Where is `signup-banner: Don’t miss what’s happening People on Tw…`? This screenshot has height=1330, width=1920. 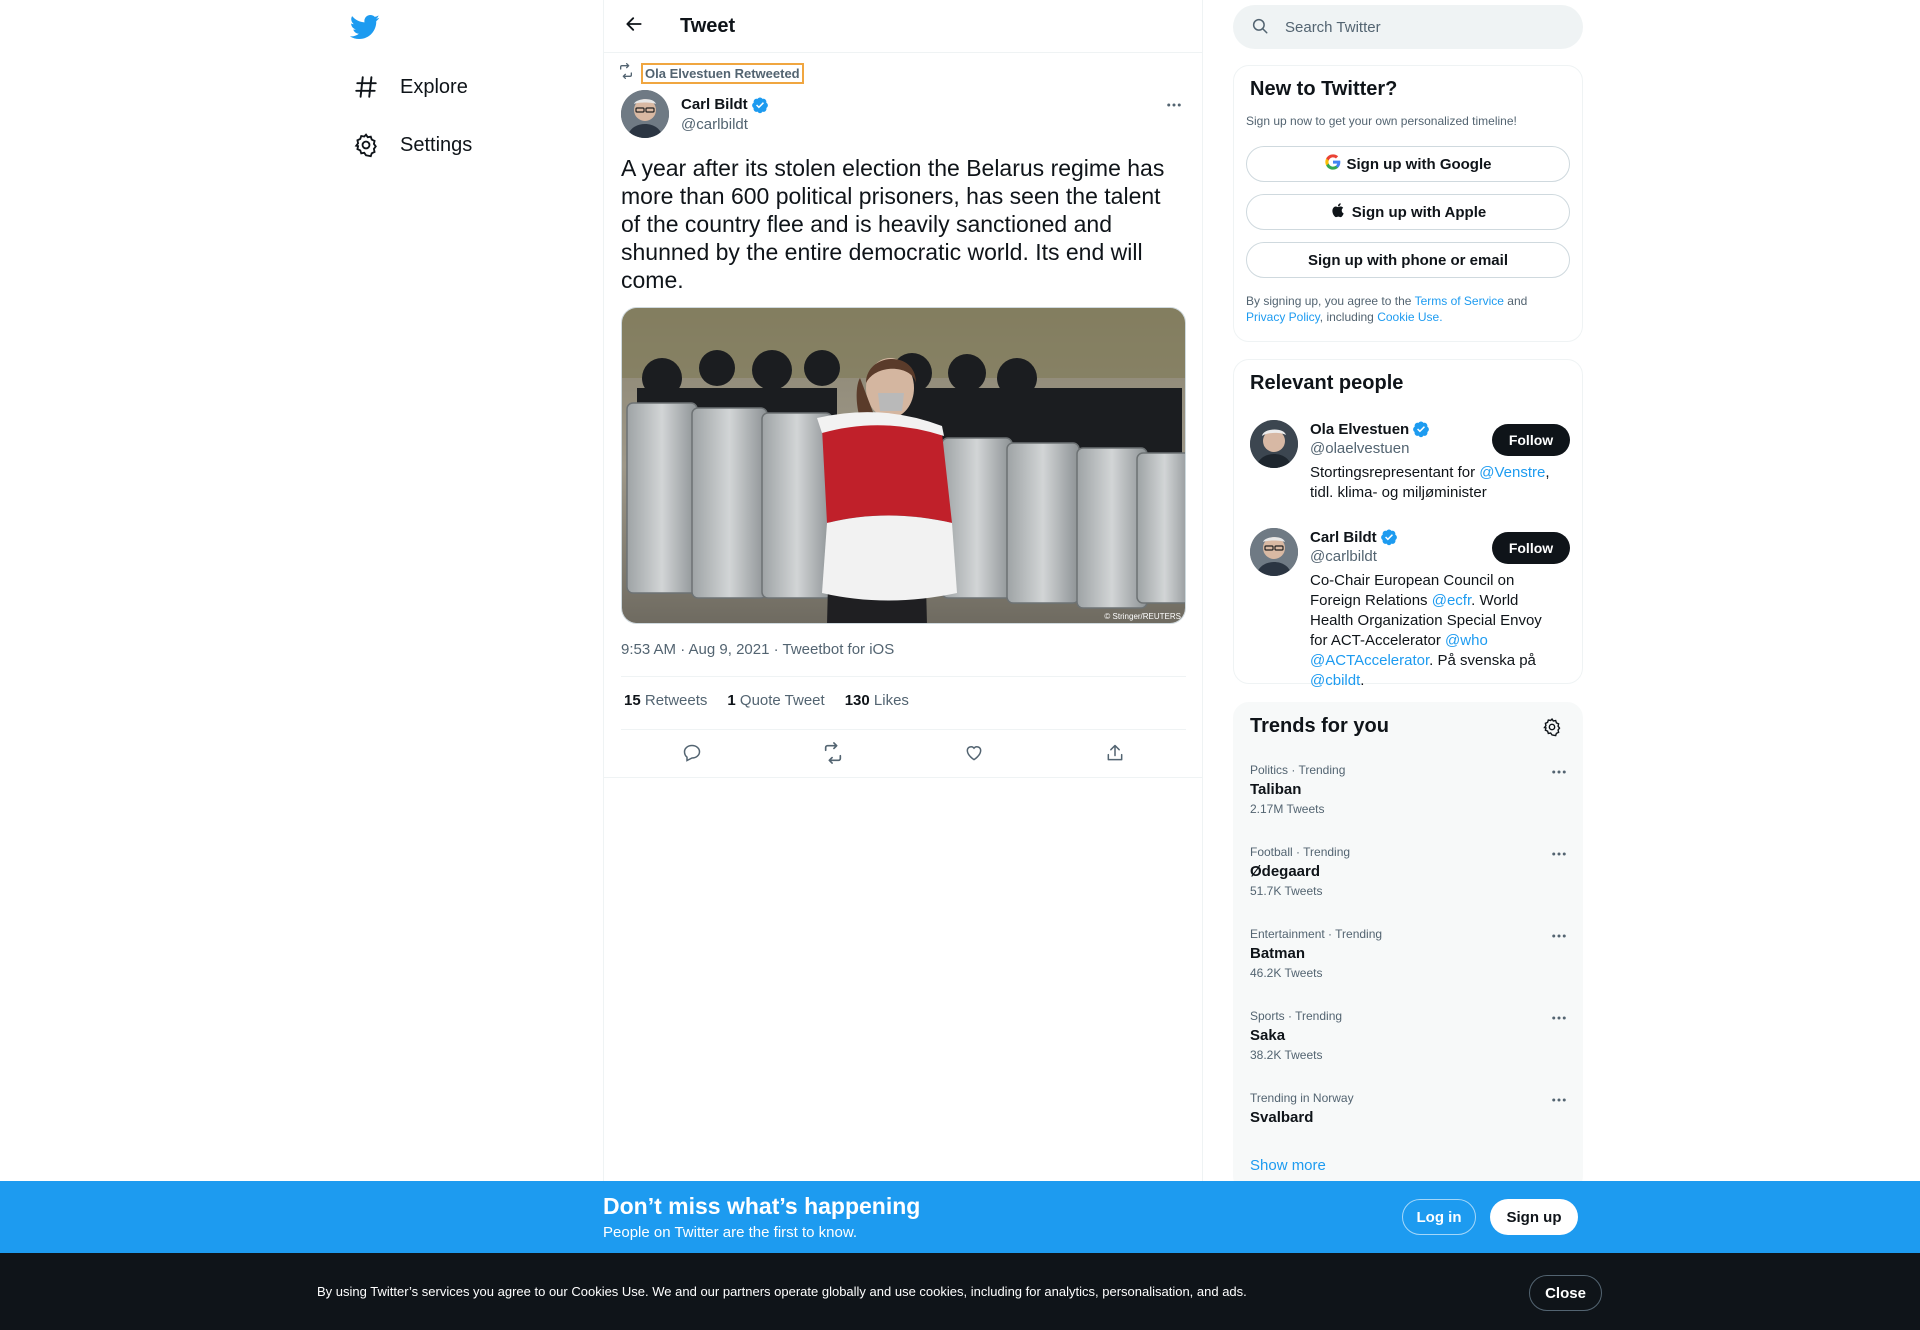 signup-banner: Don’t miss what’s happening People on Tw… is located at coordinates (960, 1217).